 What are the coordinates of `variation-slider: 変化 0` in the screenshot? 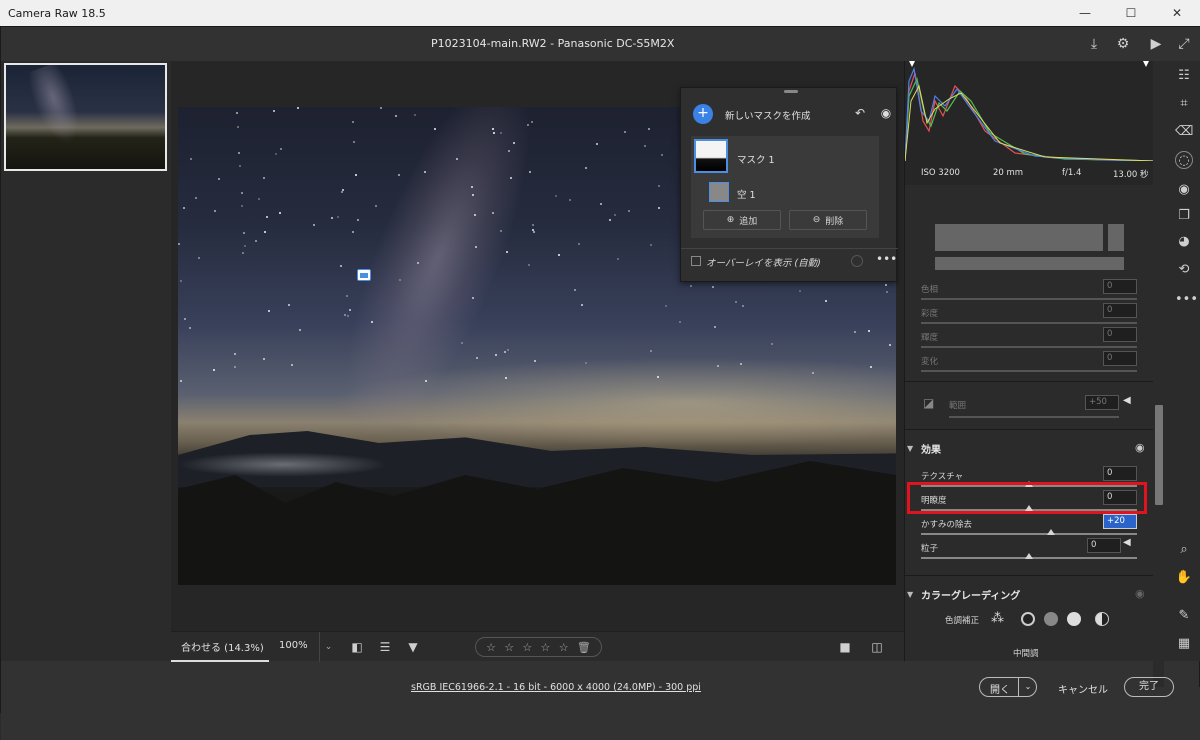 It's located at (1030, 365).